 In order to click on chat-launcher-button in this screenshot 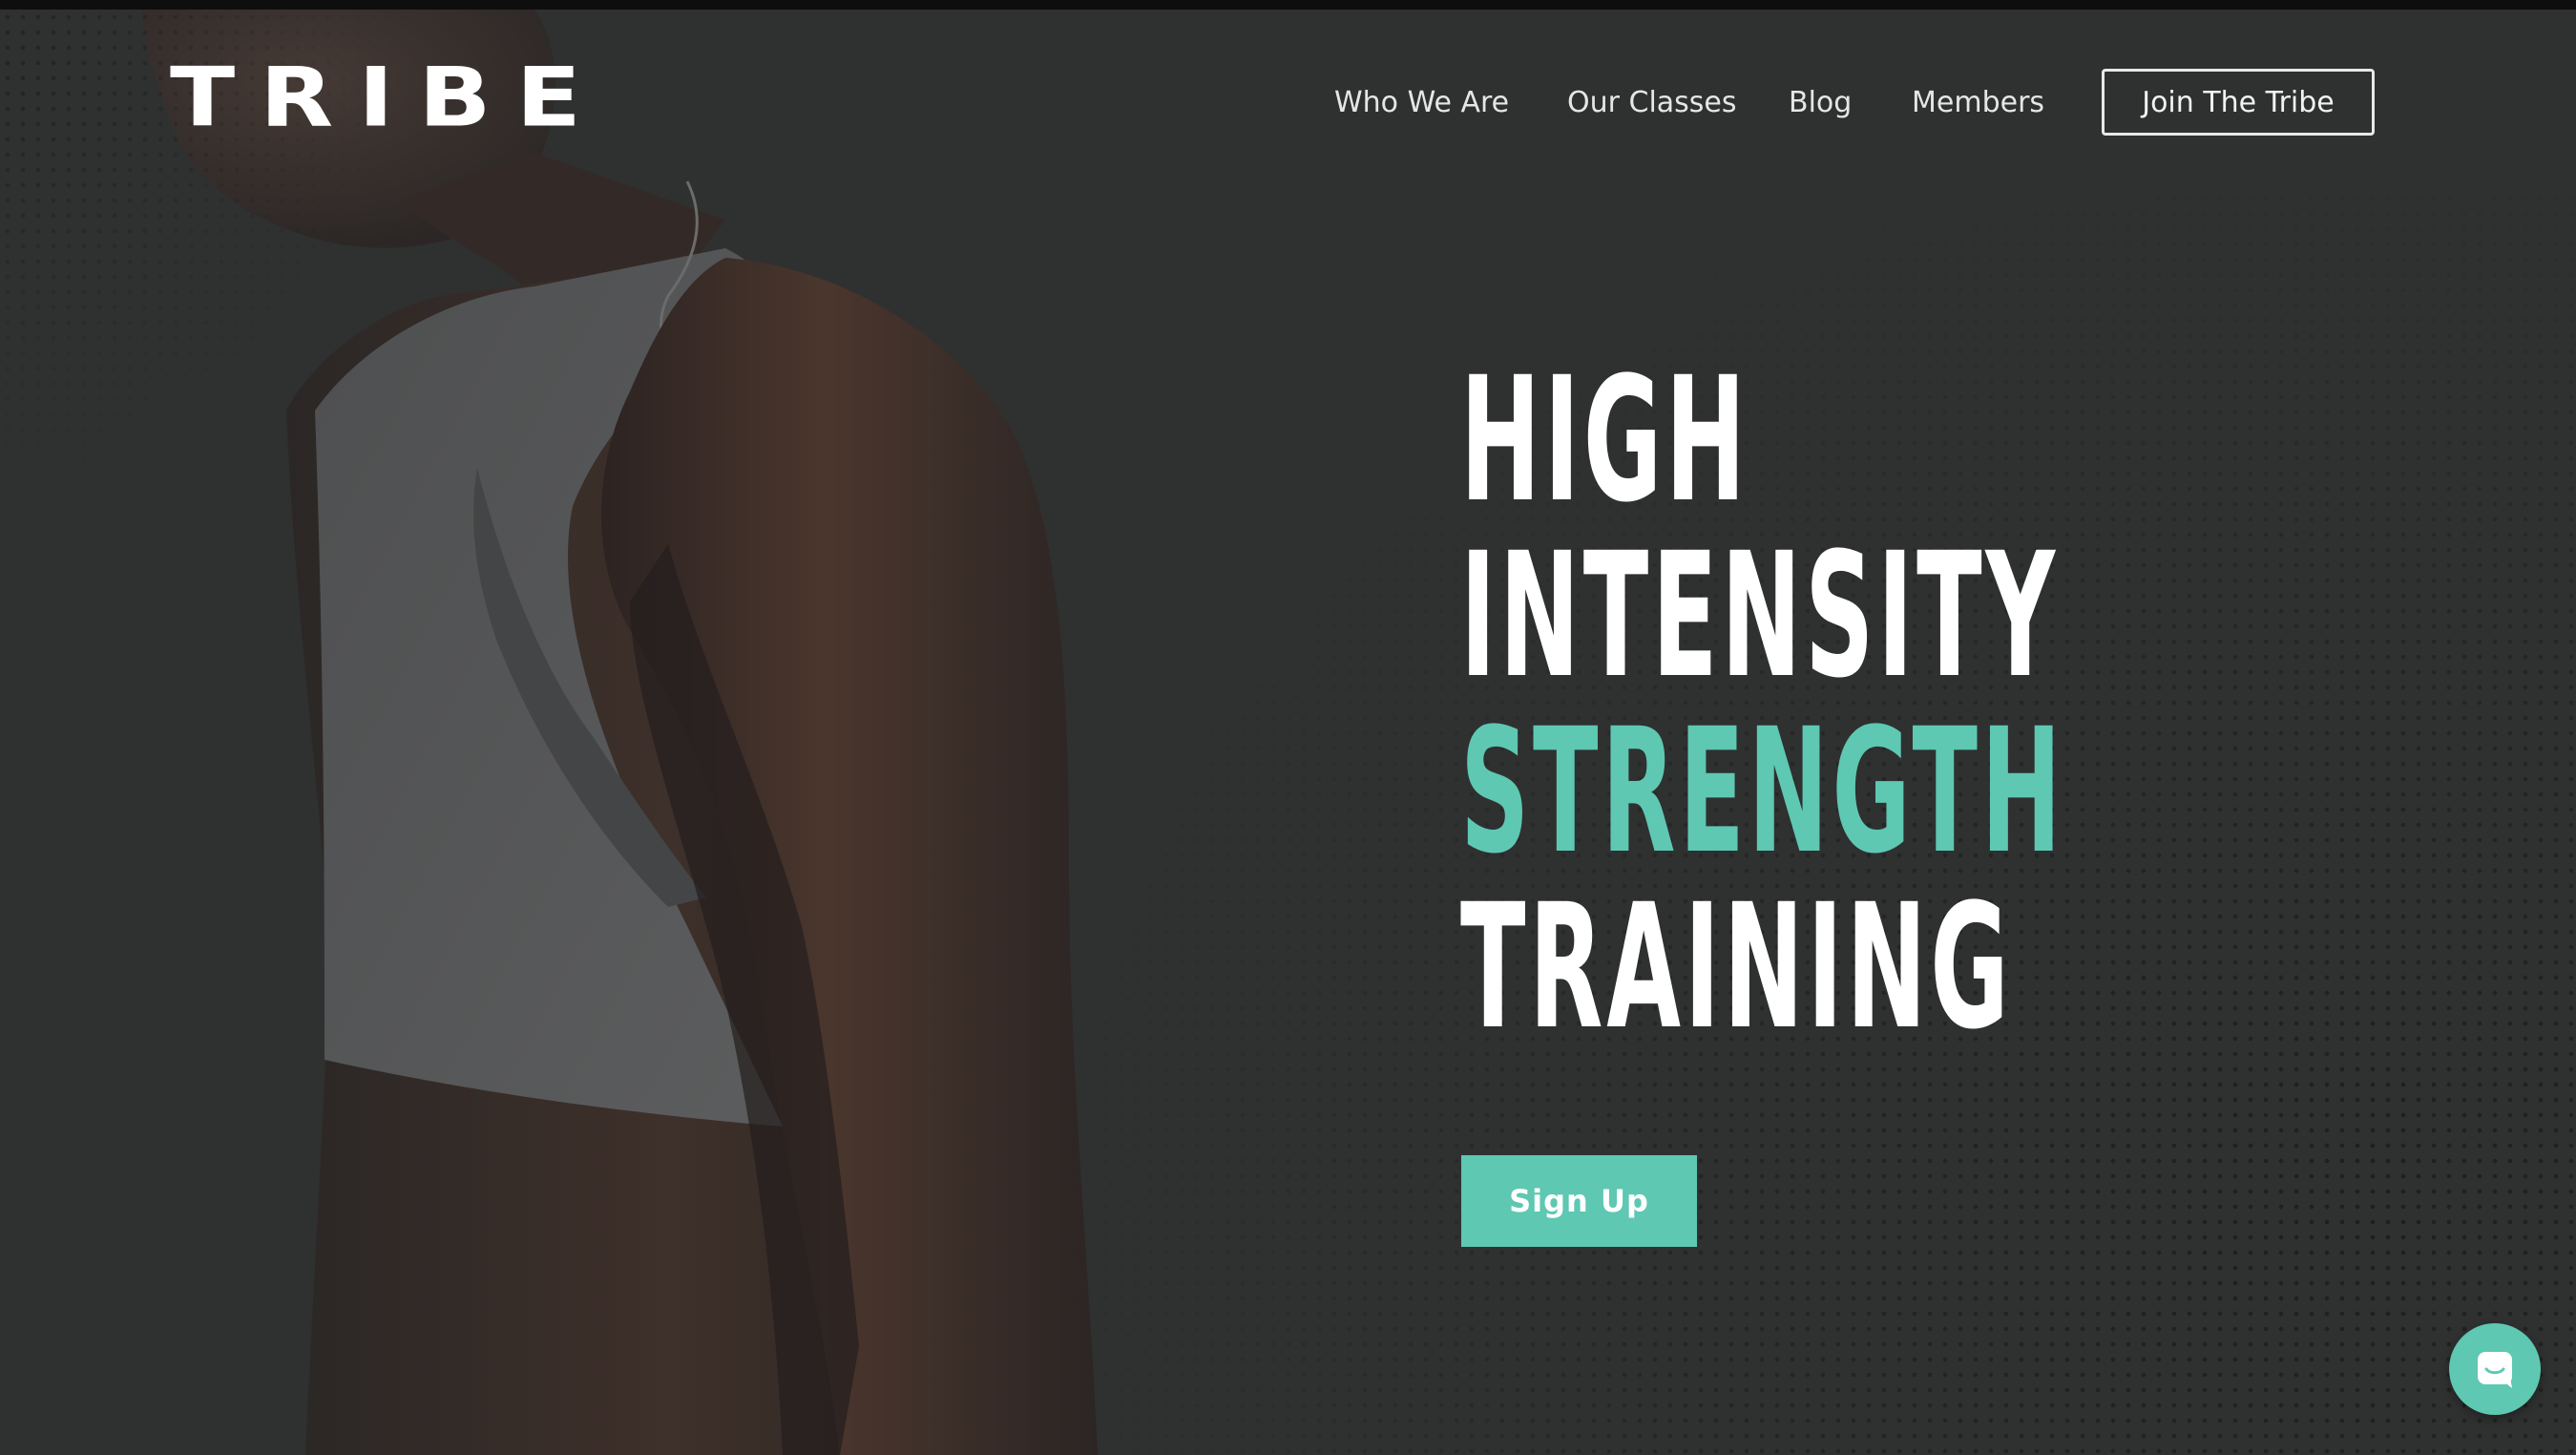, I will do `click(2495, 1369)`.